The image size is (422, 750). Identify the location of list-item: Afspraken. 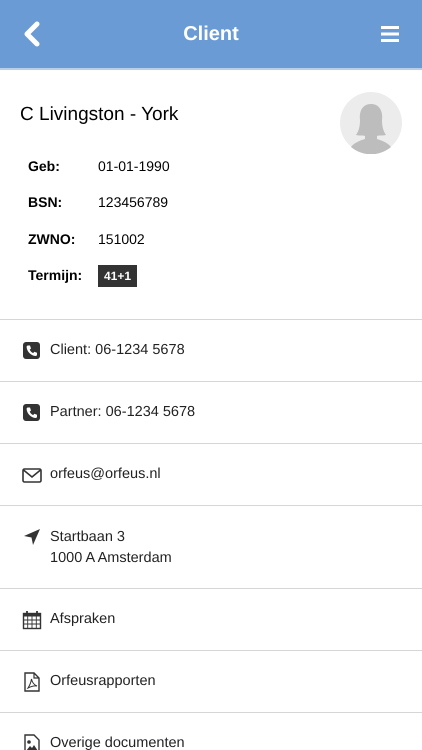
(211, 620).